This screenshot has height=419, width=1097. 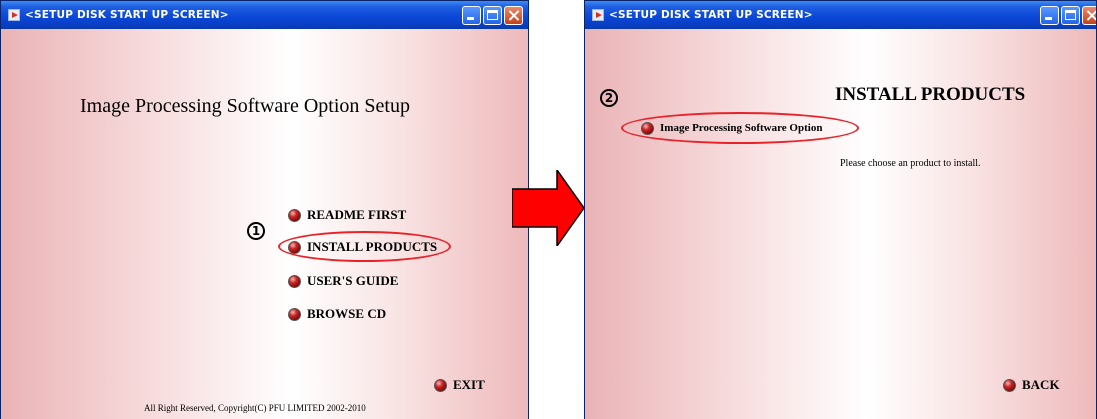 What do you see at coordinates (741, 128) in the screenshot?
I see `product-label: Image Processing Software Option` at bounding box center [741, 128].